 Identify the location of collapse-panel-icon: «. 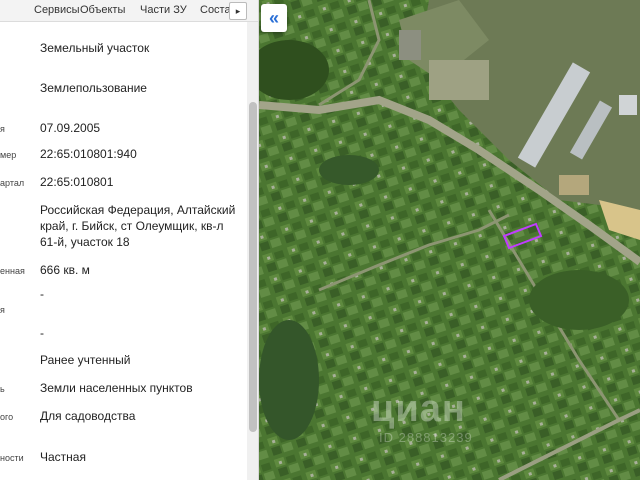
(274, 18).